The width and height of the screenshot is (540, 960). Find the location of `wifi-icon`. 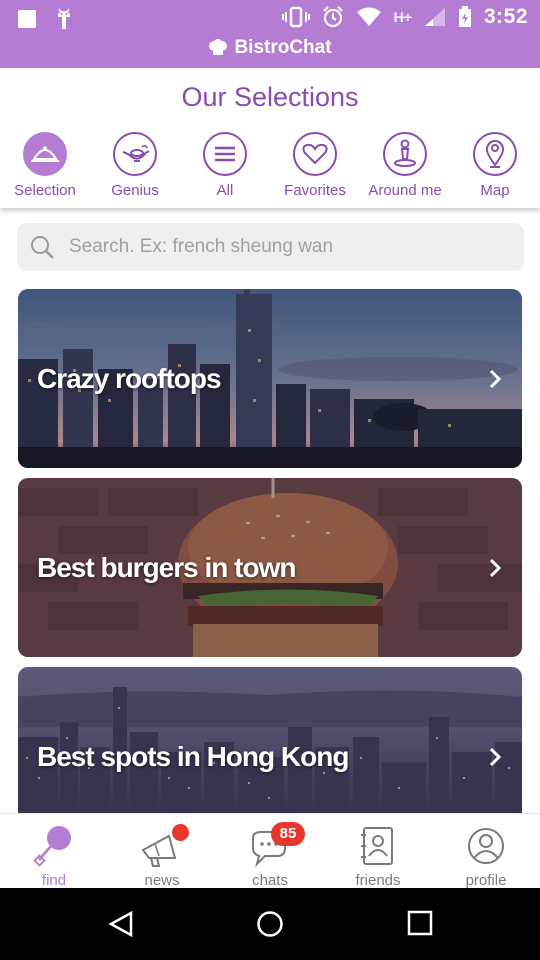

wifi-icon is located at coordinates (368, 16).